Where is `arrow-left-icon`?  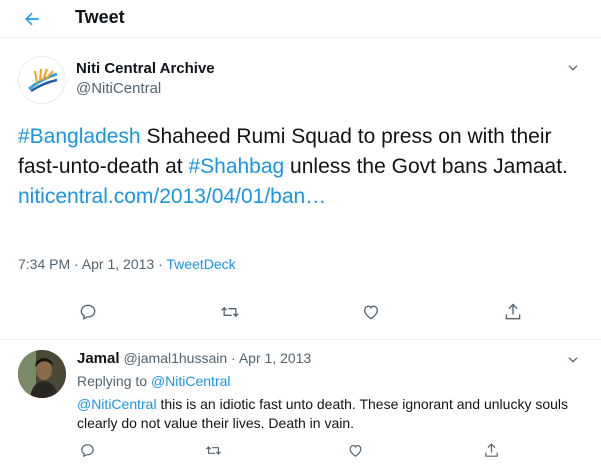
arrow-left-icon is located at coordinates (32, 19).